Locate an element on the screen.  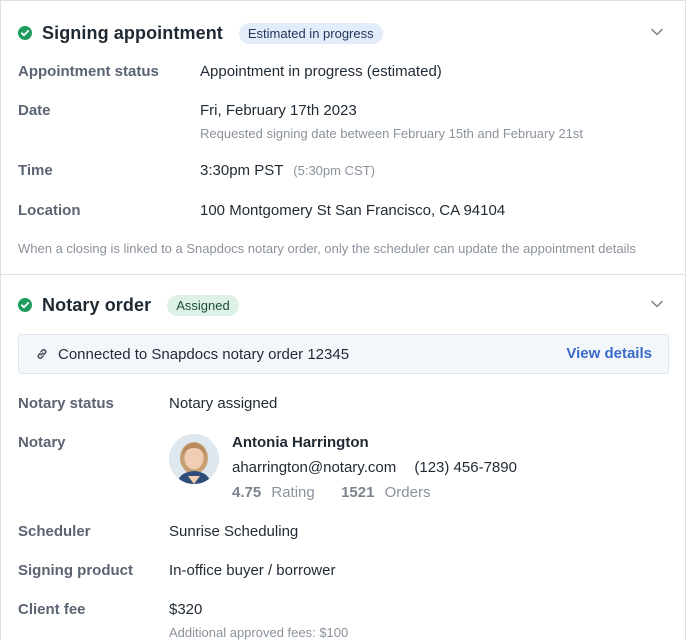
notary-phone: (123) 456-7890 is located at coordinates (465, 467).